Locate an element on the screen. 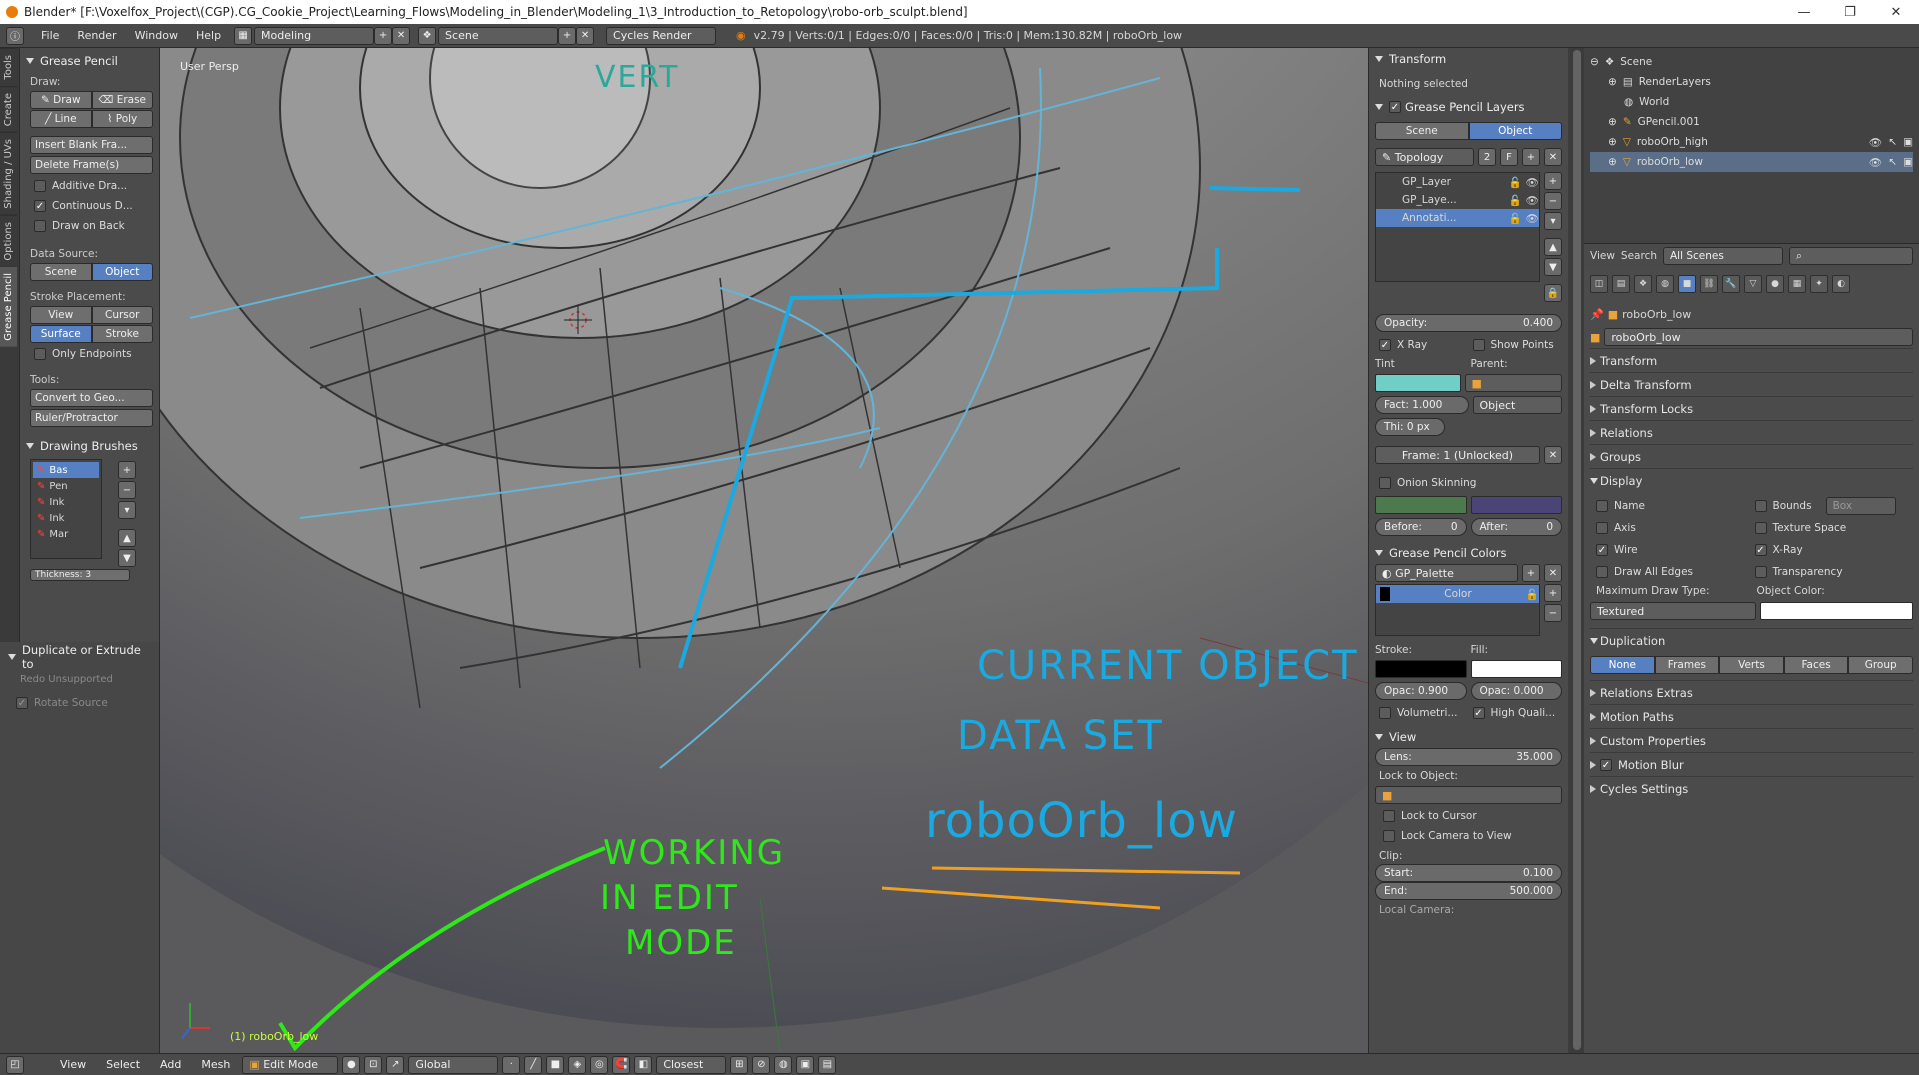 The height and width of the screenshot is (1075, 1919). layer-item: GP_Layer 🔓 👁 is located at coordinates (1457, 182).